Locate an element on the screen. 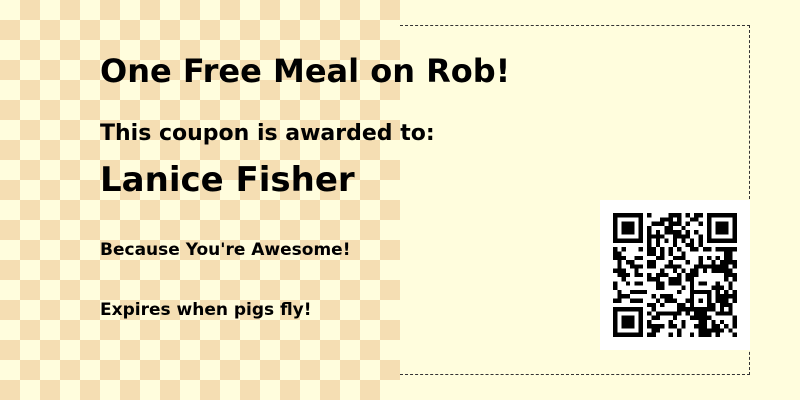 The image size is (800, 400). awarded-label: This coupon is awarded to: is located at coordinates (267, 133).